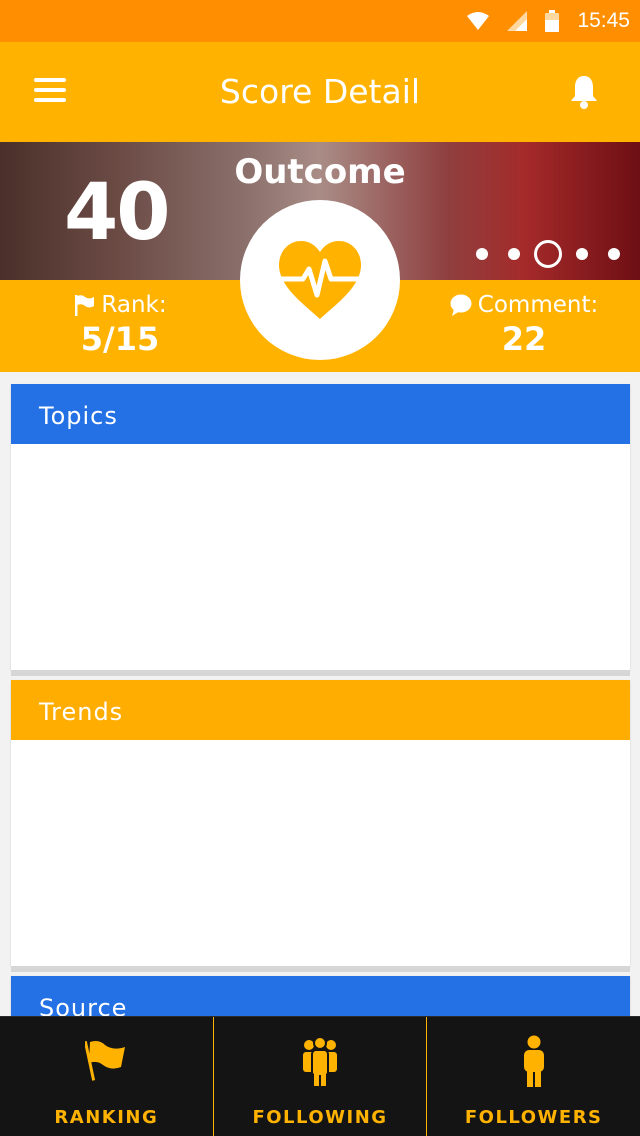 Image resolution: width=640 pixels, height=1136 pixels. I want to click on wifi-icon, so click(478, 21).